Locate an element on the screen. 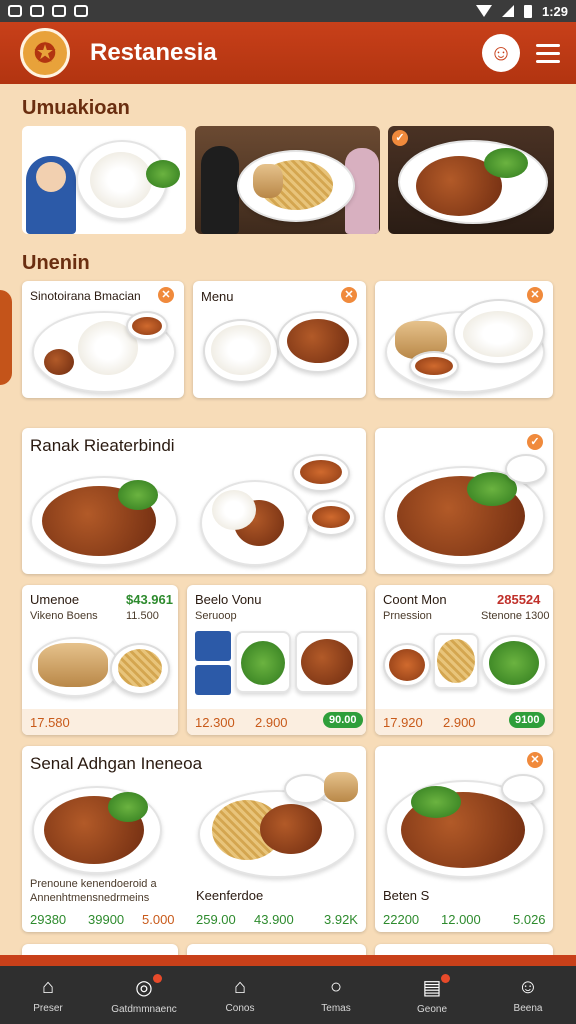  globe-icon: ◎ is located at coordinates (144, 988).